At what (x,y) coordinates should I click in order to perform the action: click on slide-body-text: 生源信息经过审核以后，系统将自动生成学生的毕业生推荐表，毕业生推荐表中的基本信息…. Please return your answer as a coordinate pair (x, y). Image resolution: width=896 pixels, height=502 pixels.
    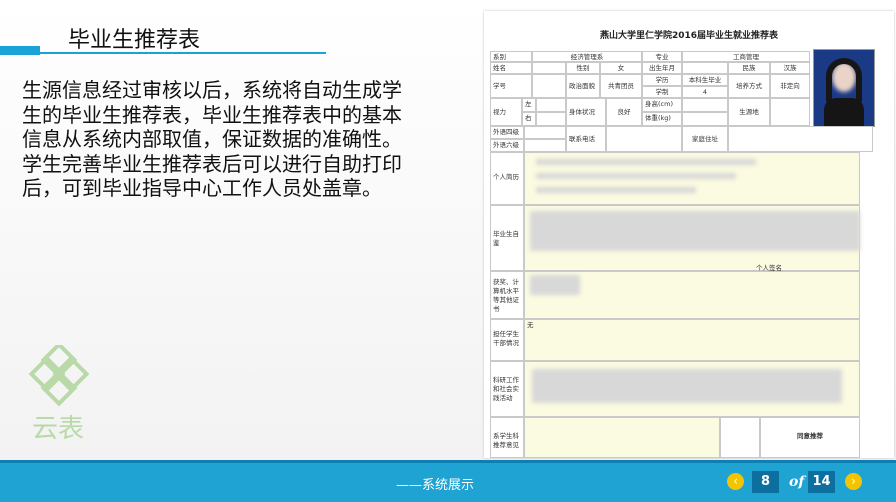
    Looking at the image, I should click on (212, 139).